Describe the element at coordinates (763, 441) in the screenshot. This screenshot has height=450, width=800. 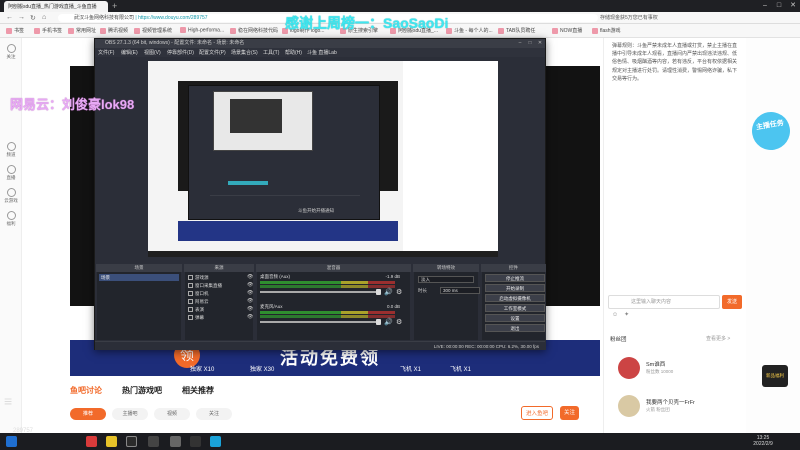
I see `clock: 13:25 2022/2/9` at that location.